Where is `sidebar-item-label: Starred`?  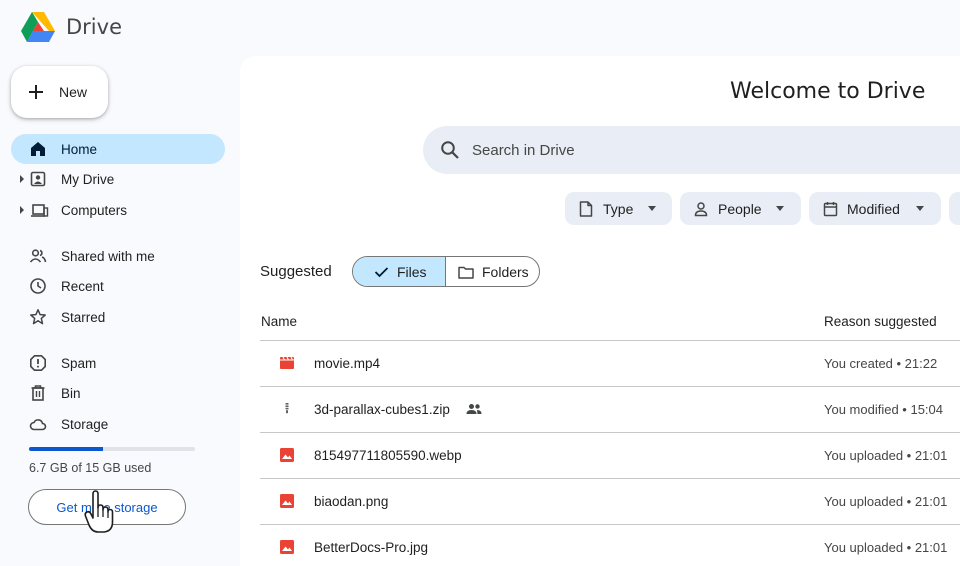 sidebar-item-label: Starred is located at coordinates (83, 317).